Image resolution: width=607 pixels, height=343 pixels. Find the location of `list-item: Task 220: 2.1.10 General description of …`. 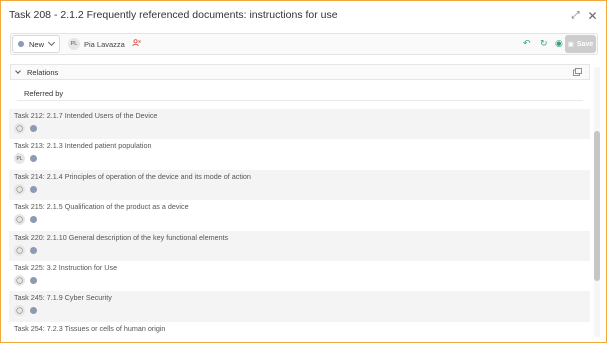

list-item: Task 220: 2.1.10 General description of … is located at coordinates (299, 245).